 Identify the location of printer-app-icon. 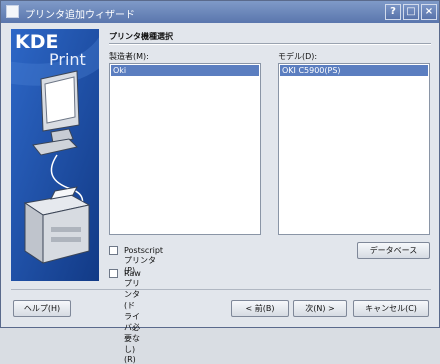
(12, 11).